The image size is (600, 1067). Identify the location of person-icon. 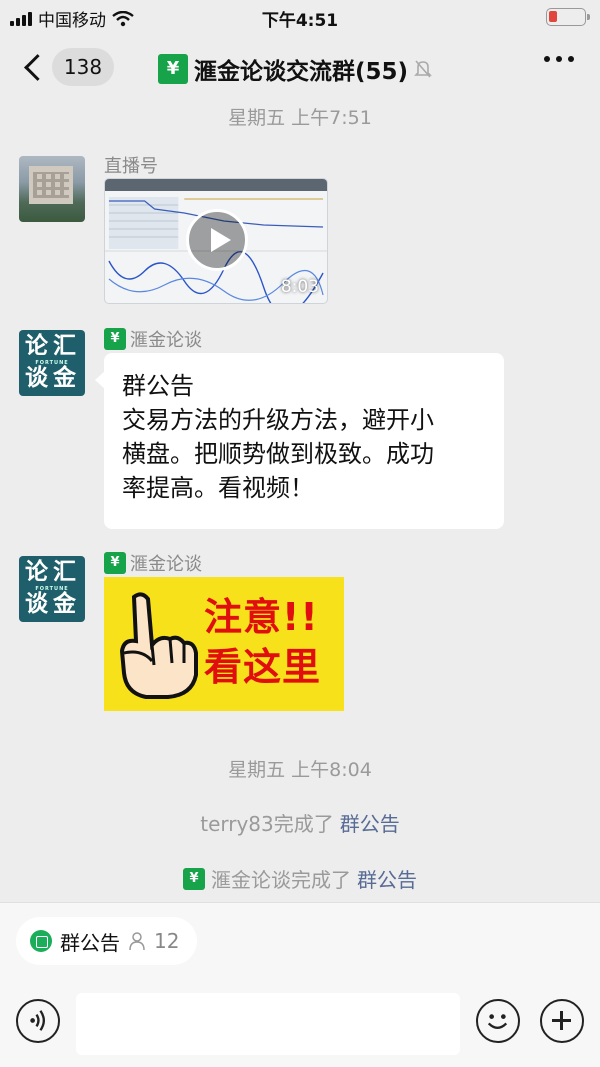
(137, 941).